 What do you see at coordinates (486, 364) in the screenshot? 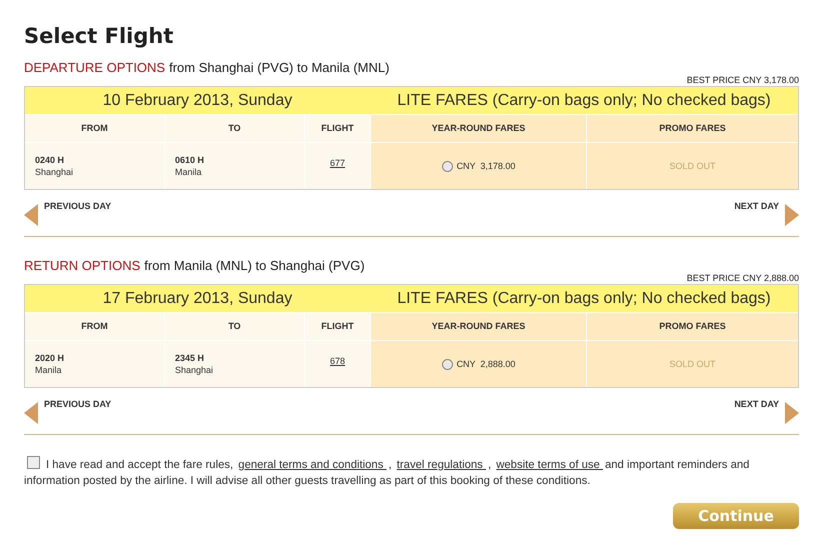
I see `fare-price: CNY 2,888.00` at bounding box center [486, 364].